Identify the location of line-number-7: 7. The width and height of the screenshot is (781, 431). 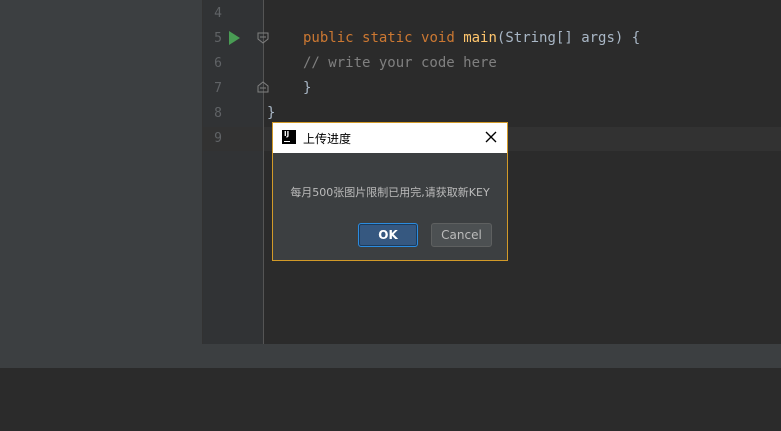
(218, 88).